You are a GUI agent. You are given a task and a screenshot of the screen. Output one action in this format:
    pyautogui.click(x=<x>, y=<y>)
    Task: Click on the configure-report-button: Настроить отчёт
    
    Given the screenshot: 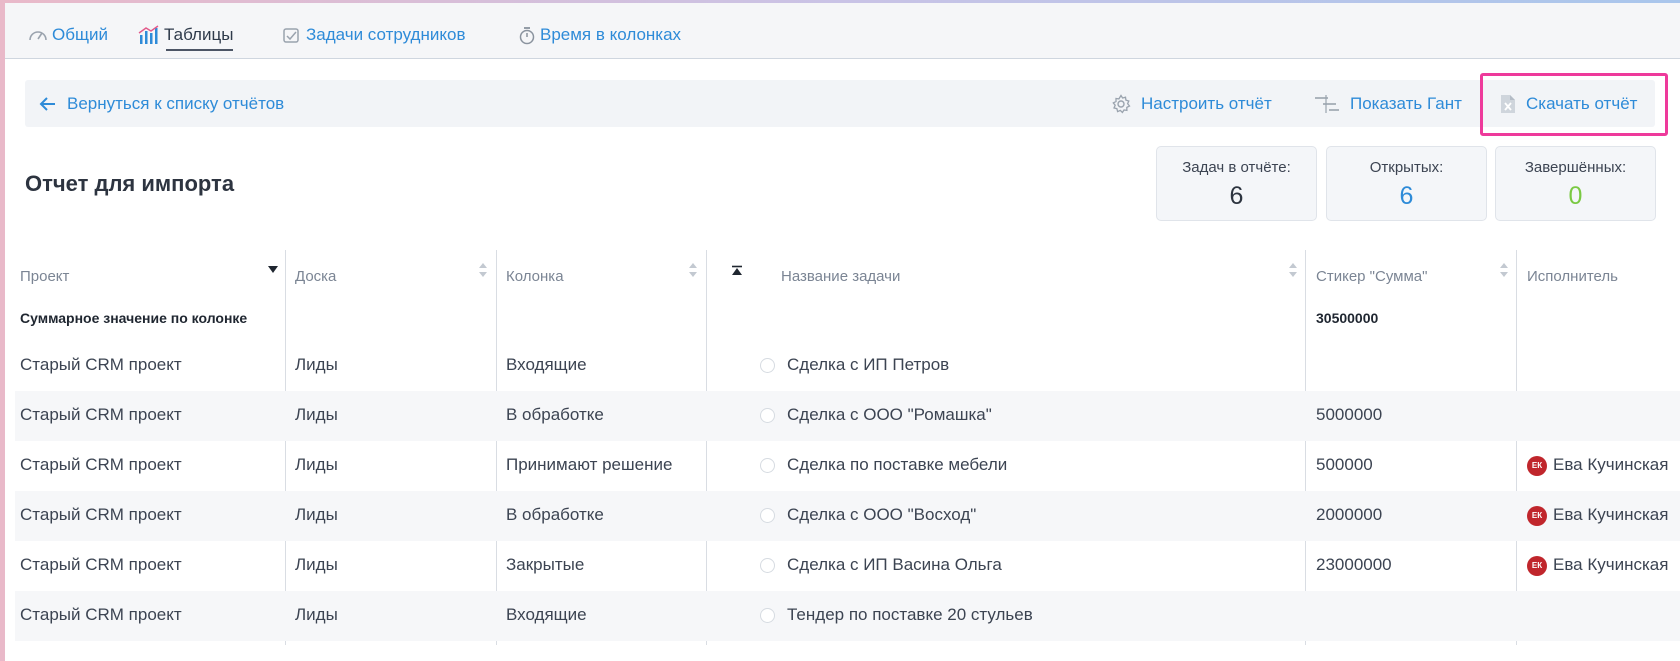 What is the action you would take?
    pyautogui.click(x=1191, y=104)
    